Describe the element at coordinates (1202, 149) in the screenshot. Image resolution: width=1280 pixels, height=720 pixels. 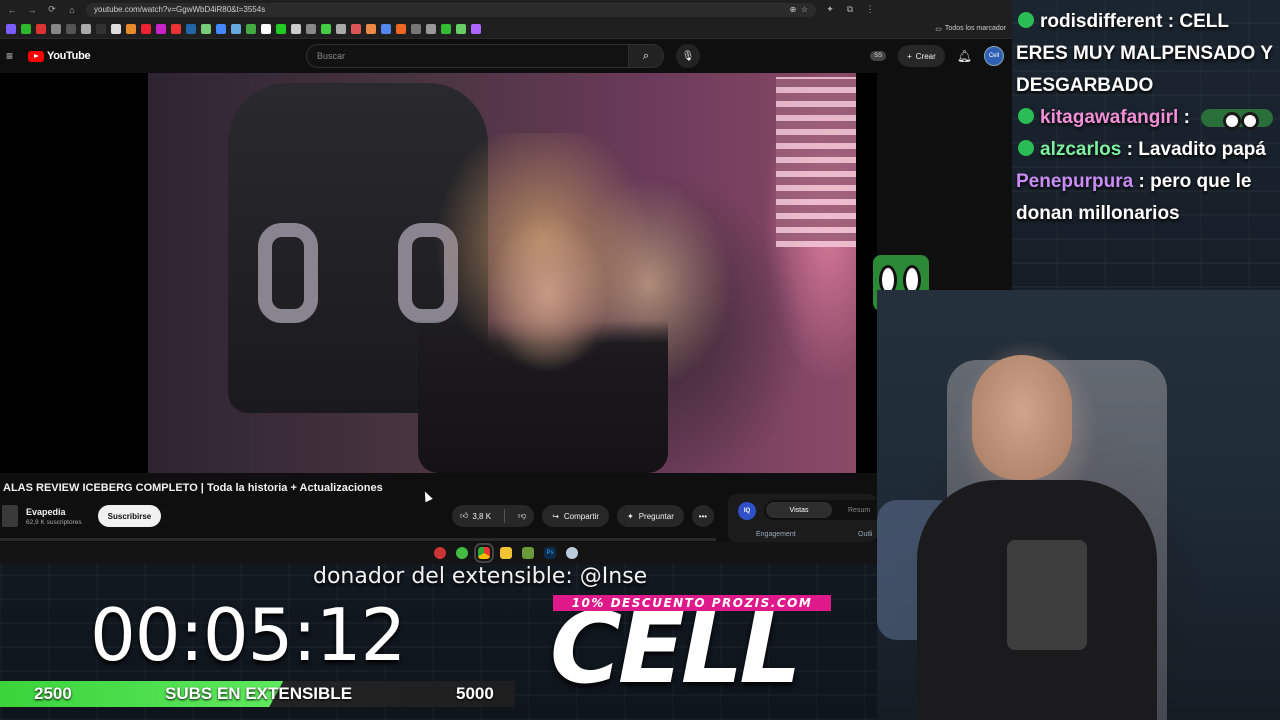
I see `chat-text: Lavadito papá` at that location.